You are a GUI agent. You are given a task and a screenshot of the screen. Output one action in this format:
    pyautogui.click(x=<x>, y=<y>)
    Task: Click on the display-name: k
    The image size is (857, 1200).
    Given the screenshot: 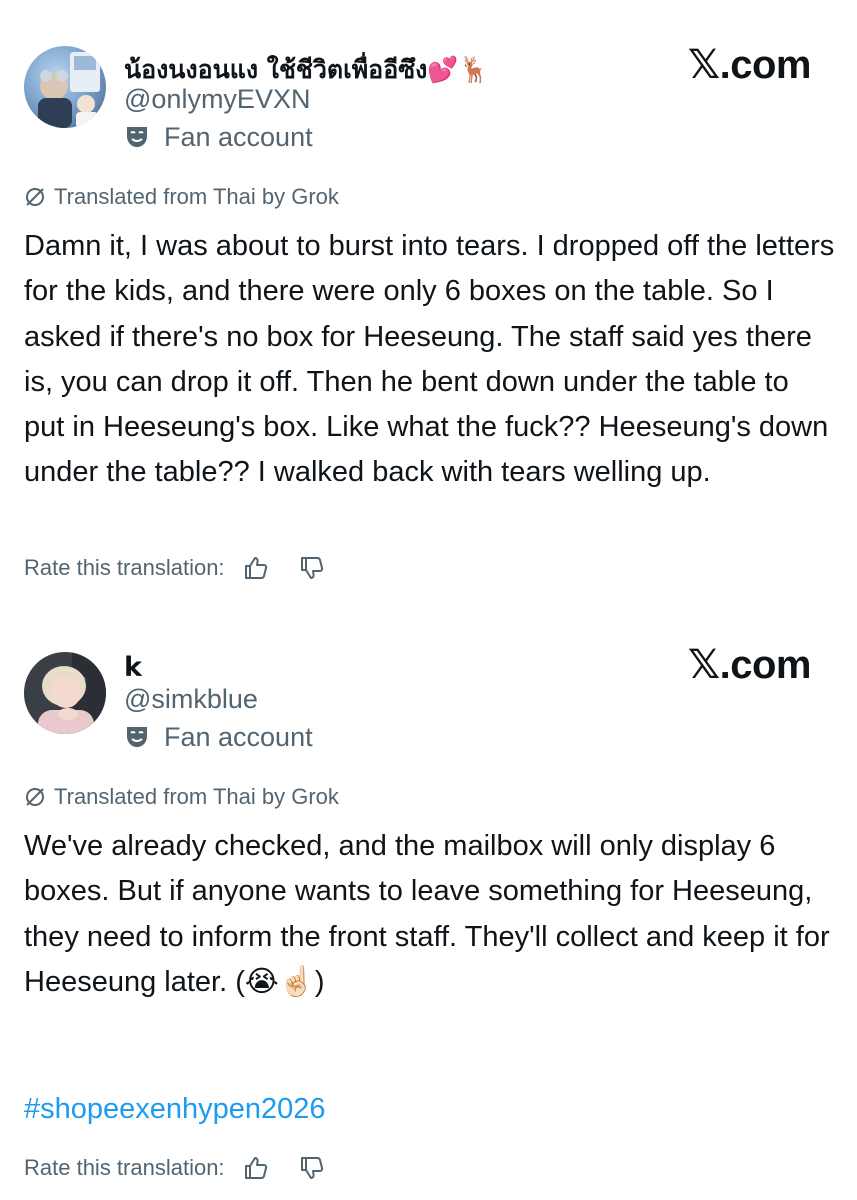 What is the action you would take?
    pyautogui.click(x=133, y=667)
    